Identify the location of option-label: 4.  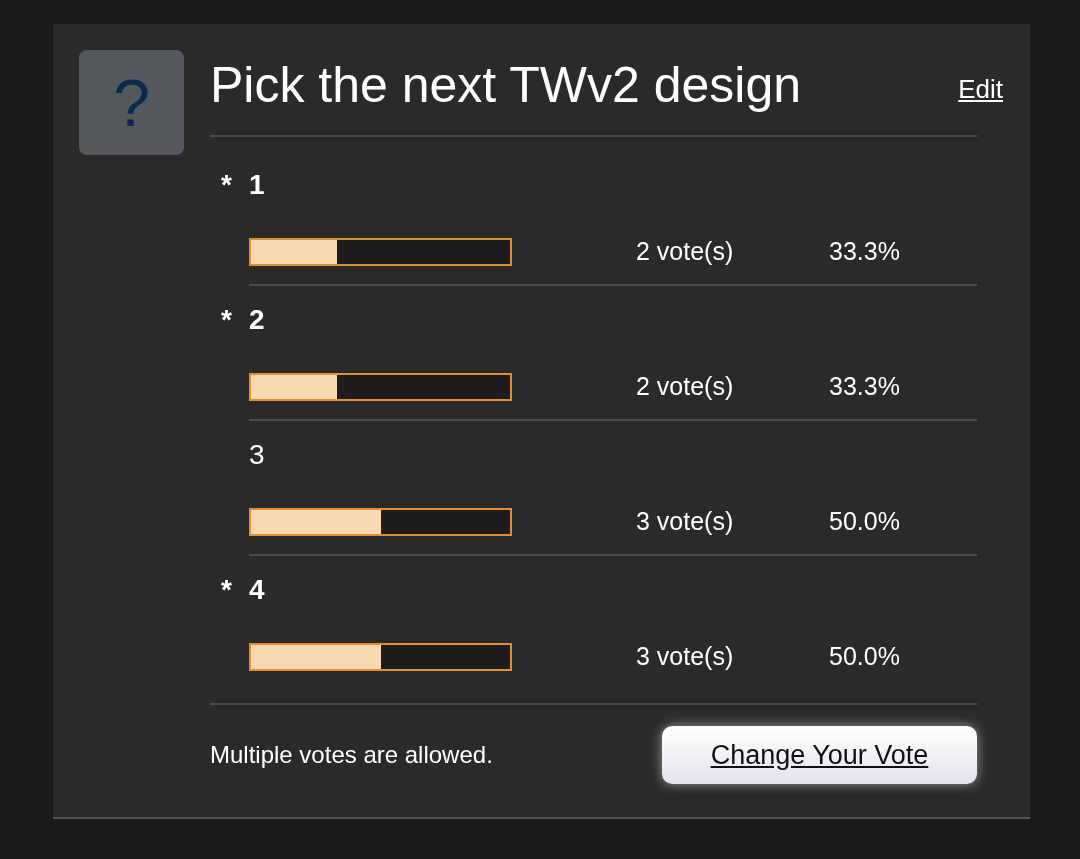
(257, 590).